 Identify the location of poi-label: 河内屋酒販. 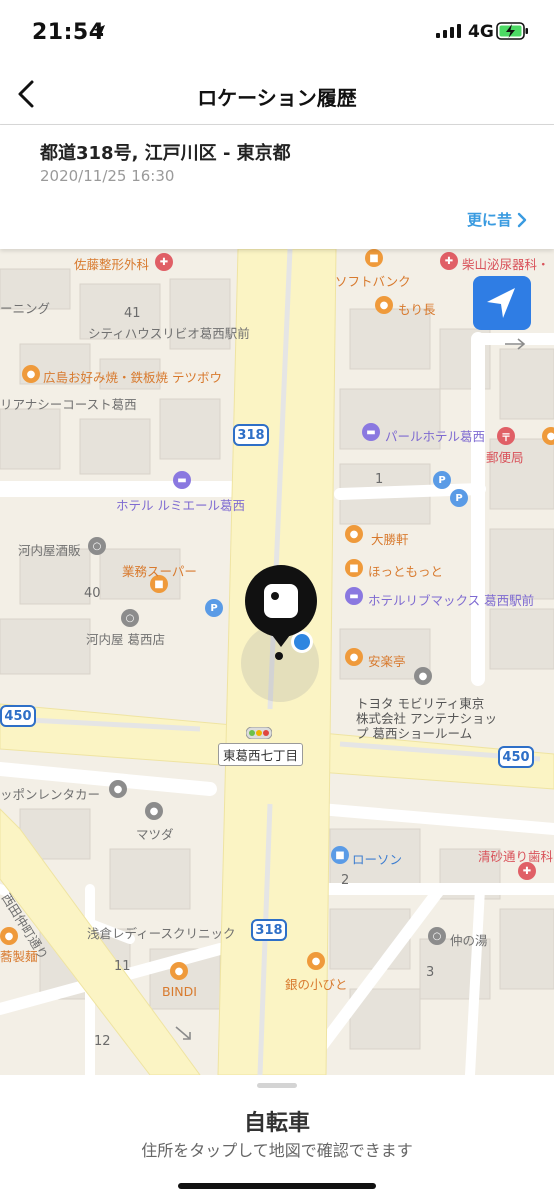
(49, 549).